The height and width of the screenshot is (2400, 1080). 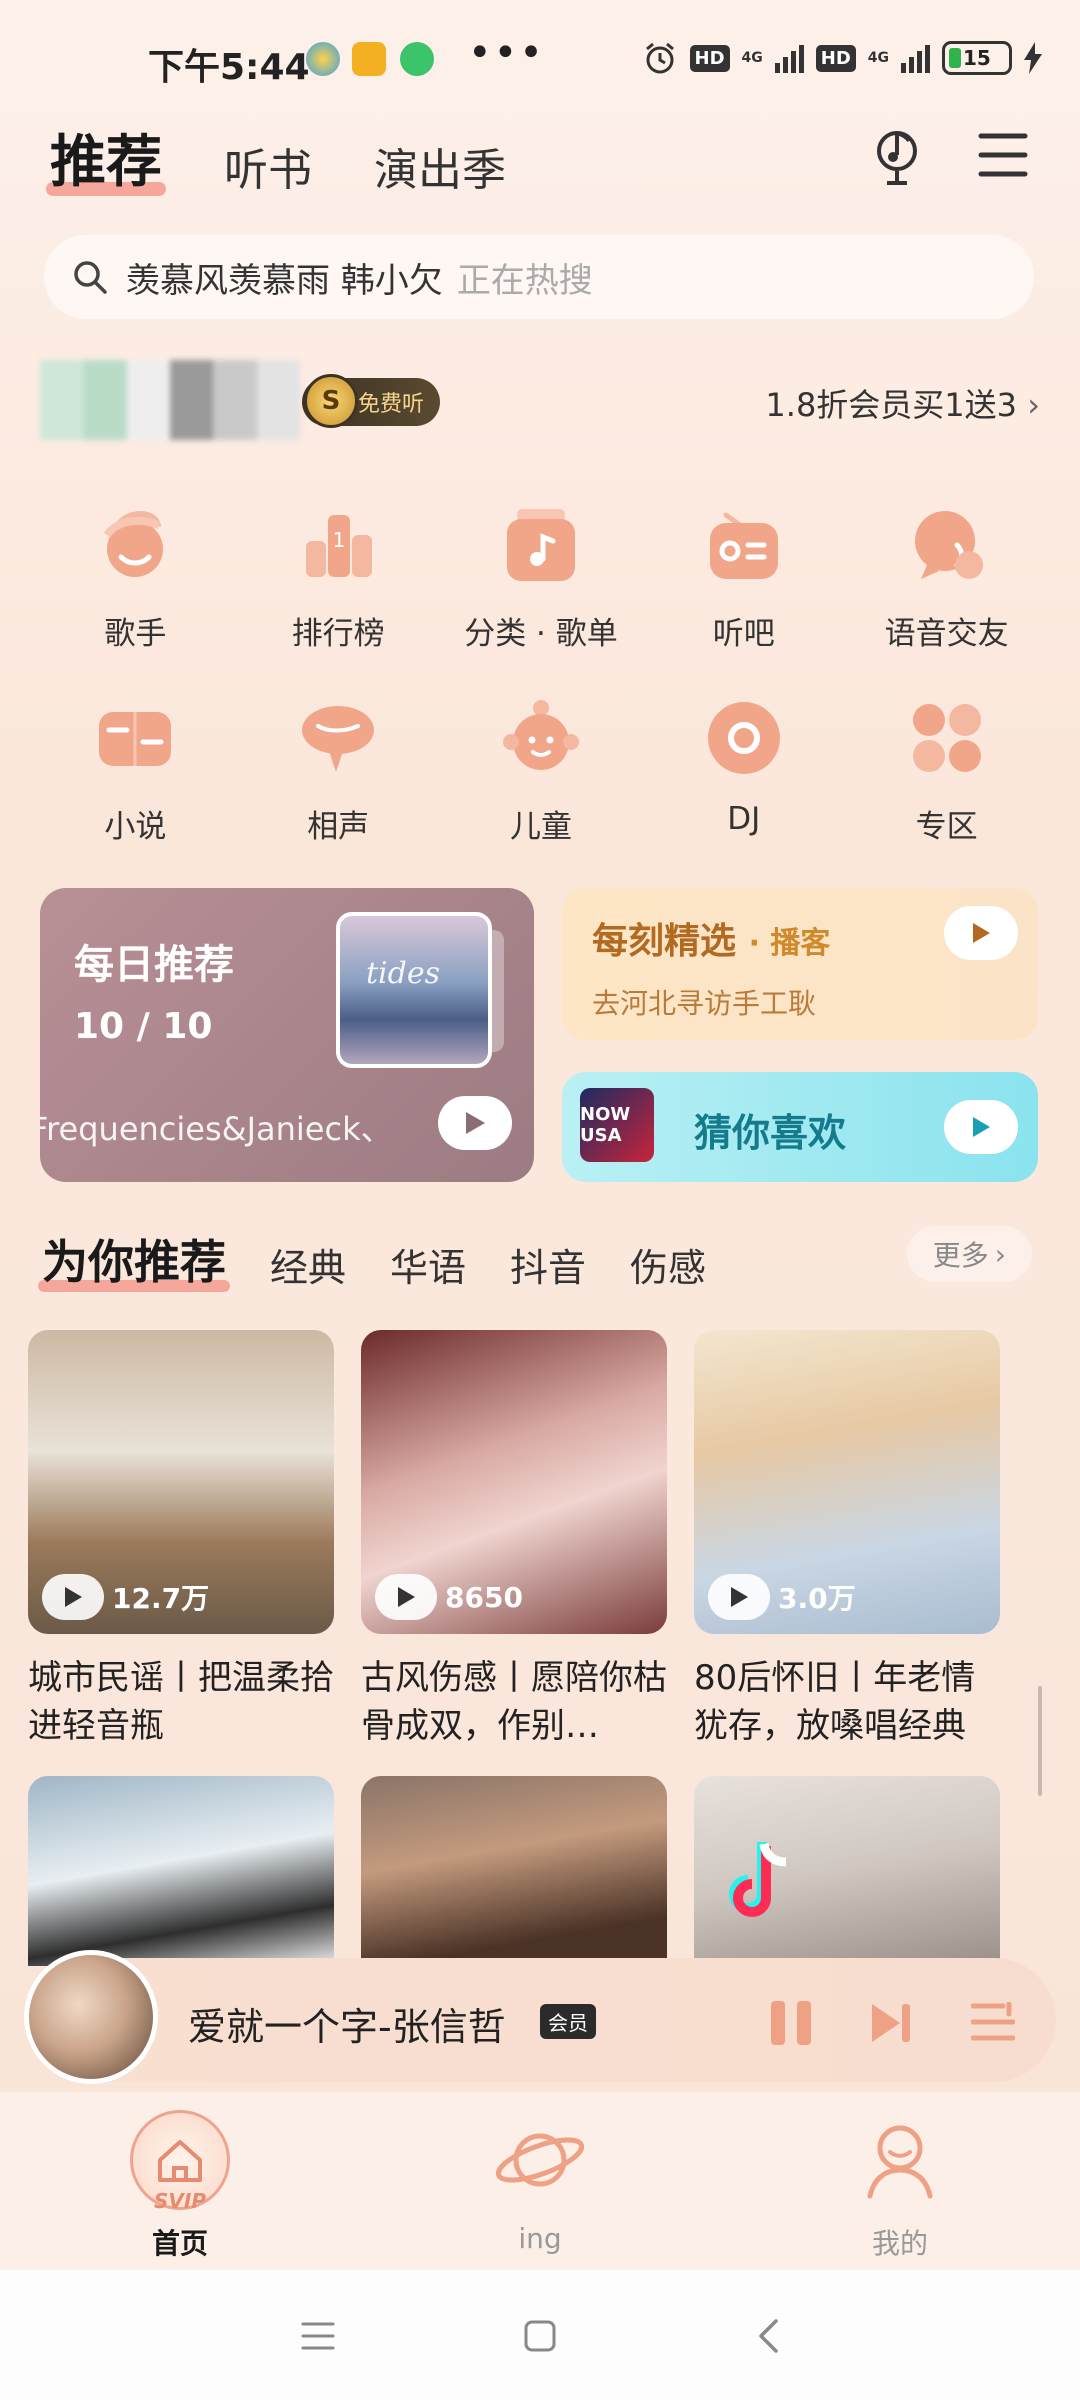 What do you see at coordinates (284, 280) in the screenshot?
I see `search-query: 羡慕风羡慕雨 韩小欠` at bounding box center [284, 280].